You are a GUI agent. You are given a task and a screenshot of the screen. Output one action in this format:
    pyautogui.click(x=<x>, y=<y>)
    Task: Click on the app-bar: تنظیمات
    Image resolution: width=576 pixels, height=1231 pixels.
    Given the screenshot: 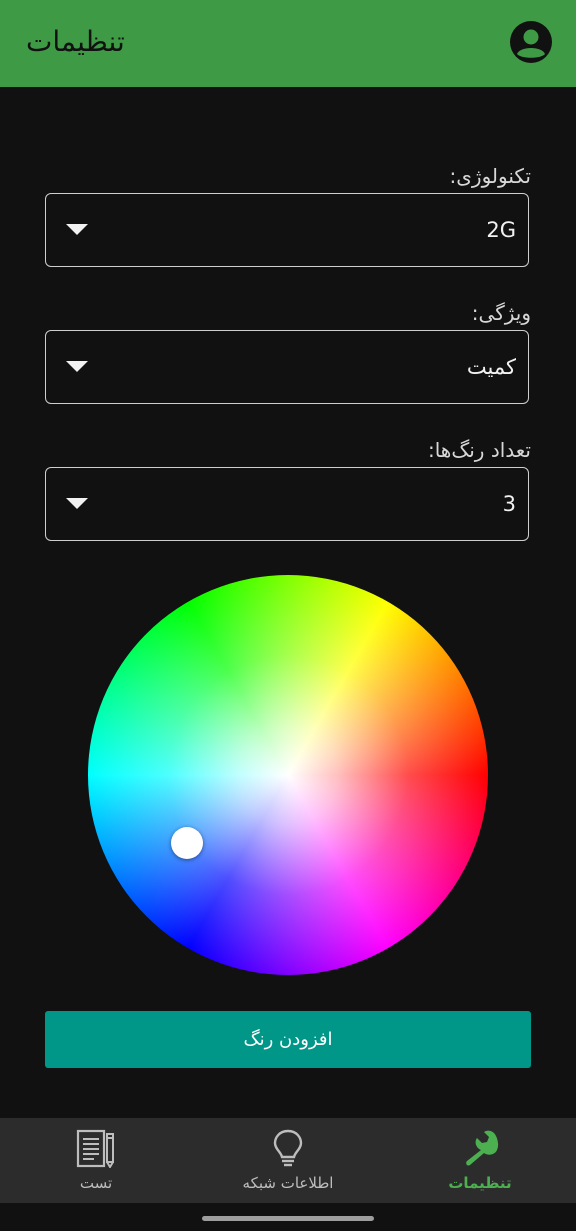 What is the action you would take?
    pyautogui.click(x=288, y=43)
    